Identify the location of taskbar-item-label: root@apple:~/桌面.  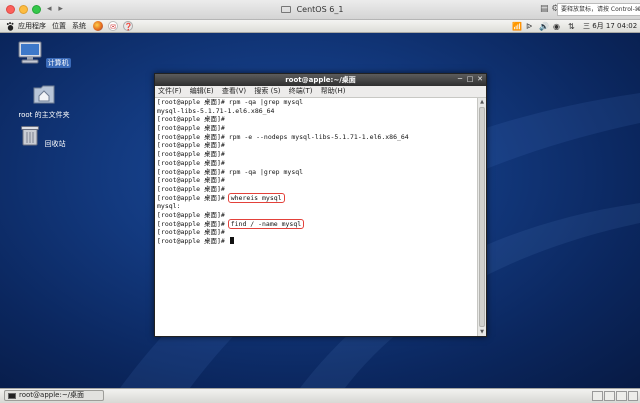
(52, 395).